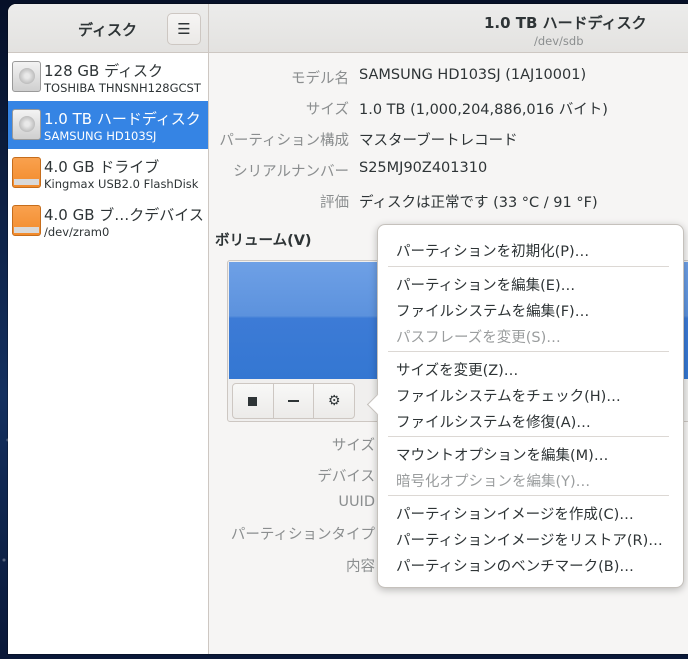 The width and height of the screenshot is (688, 659). What do you see at coordinates (291, 172) in the screenshot?
I see `serial-label: シリアルナンバー` at bounding box center [291, 172].